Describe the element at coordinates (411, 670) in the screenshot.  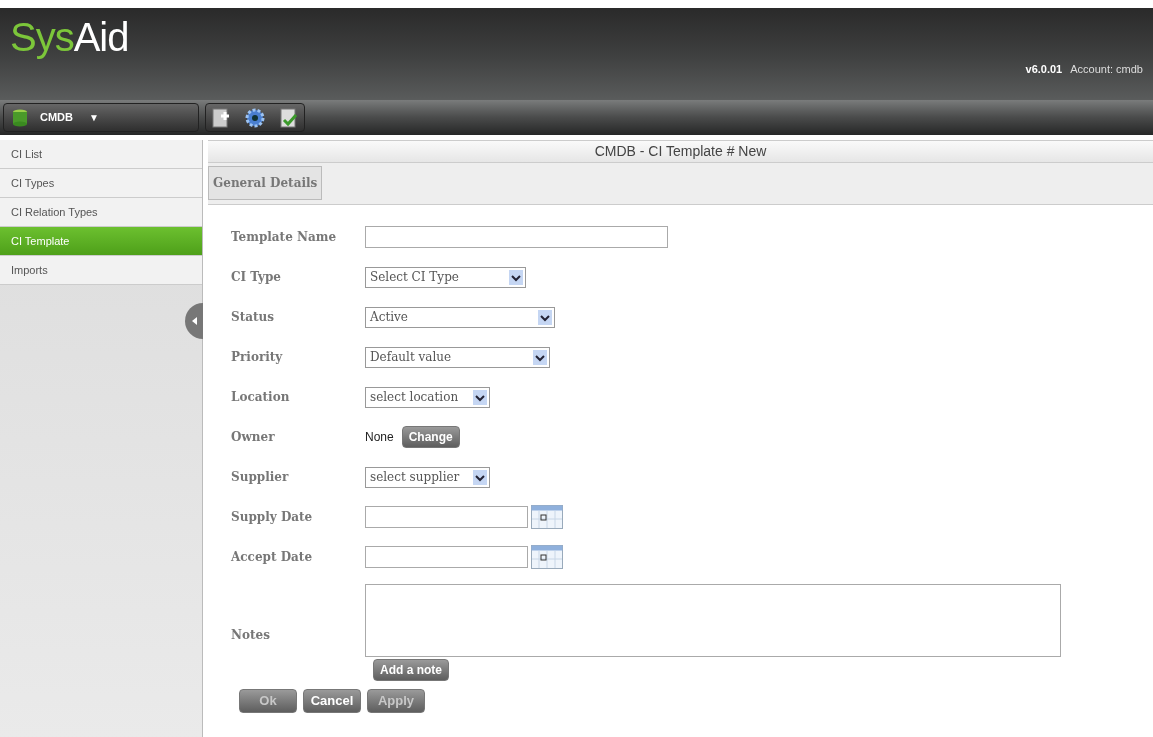
I see `add-note-button: Add a note` at that location.